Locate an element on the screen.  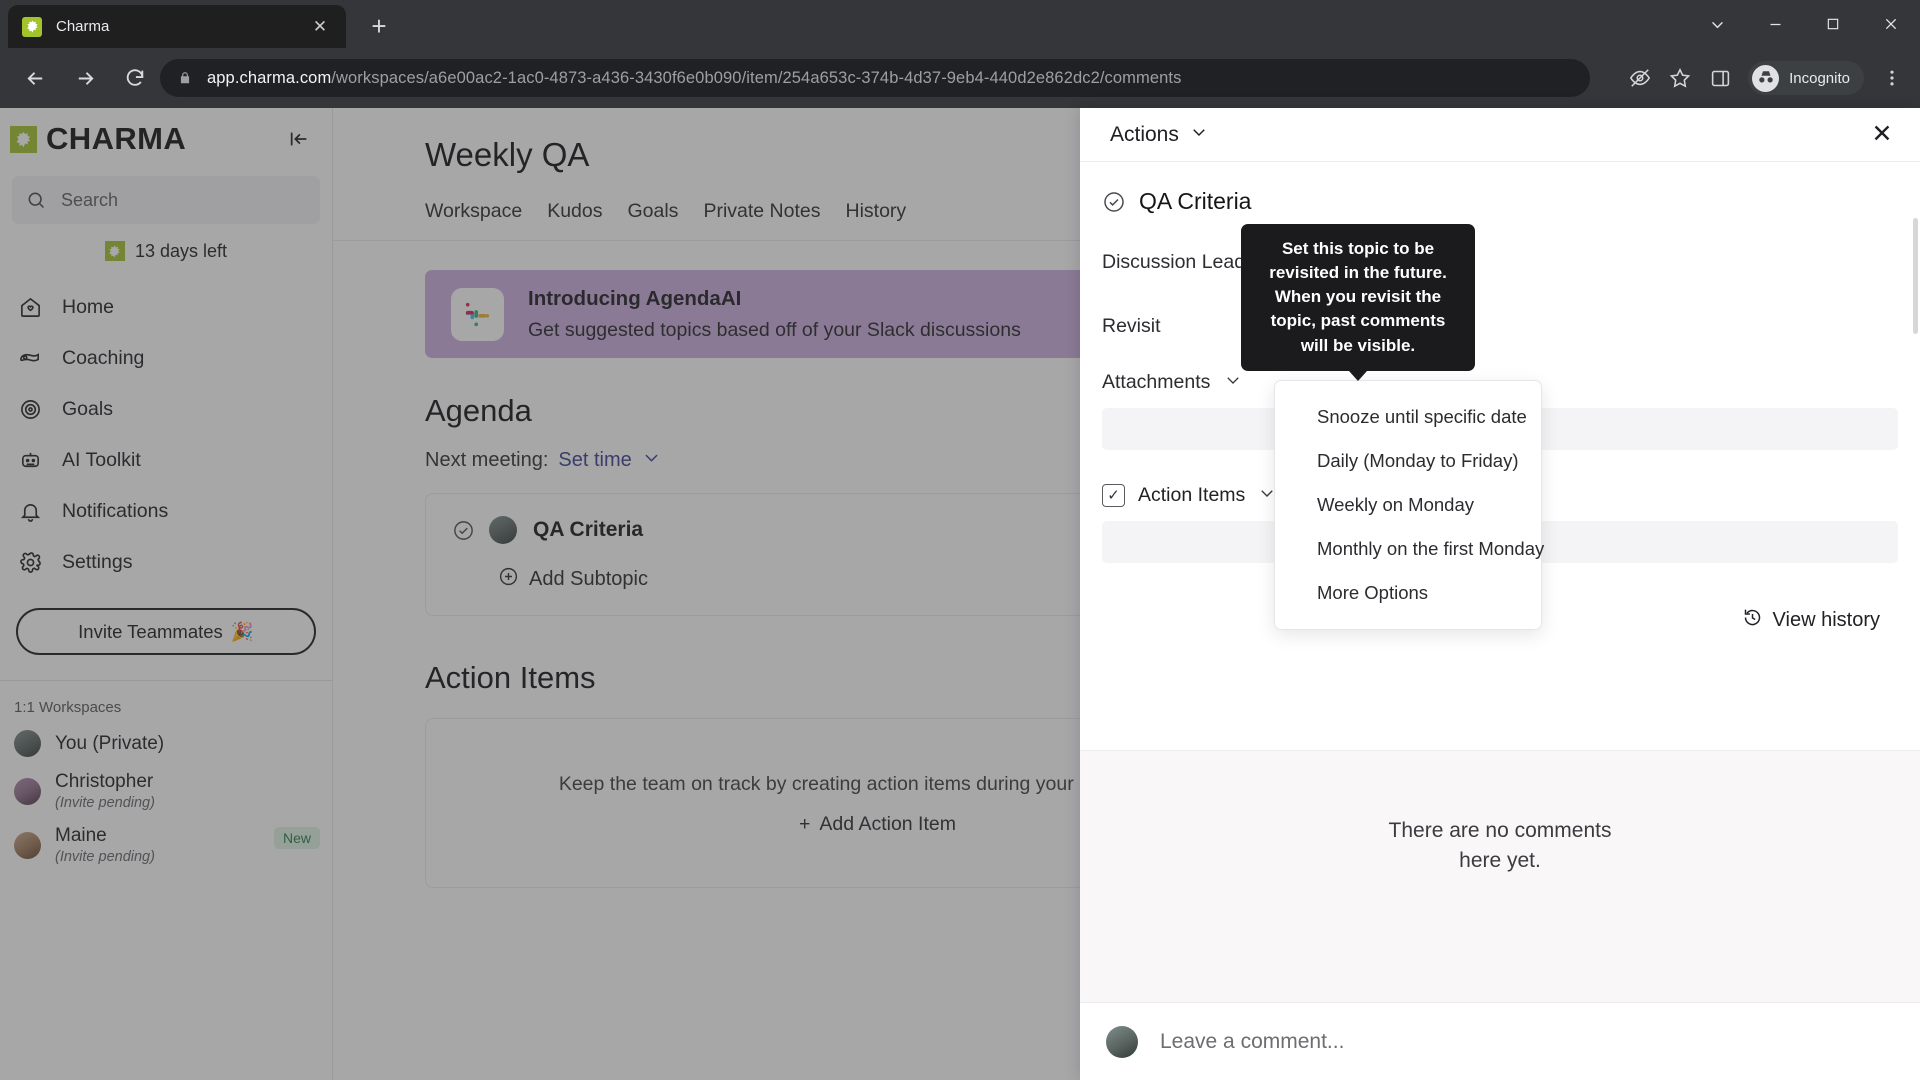
checkbox-checked-icon: ✓ is located at coordinates (1113, 495).